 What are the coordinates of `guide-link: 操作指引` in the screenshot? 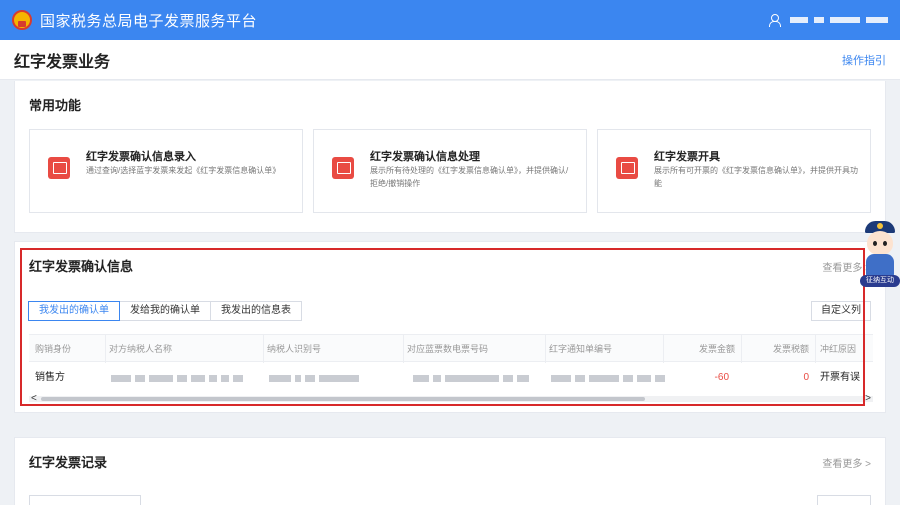 It's located at (864, 60).